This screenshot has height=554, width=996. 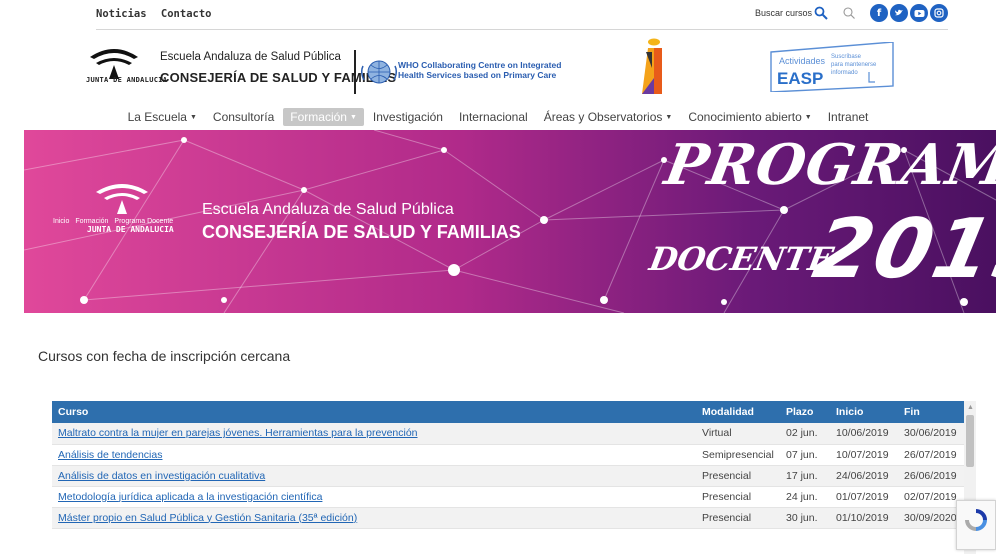 I want to click on column-header-plazo: Plazo, so click(x=805, y=412).